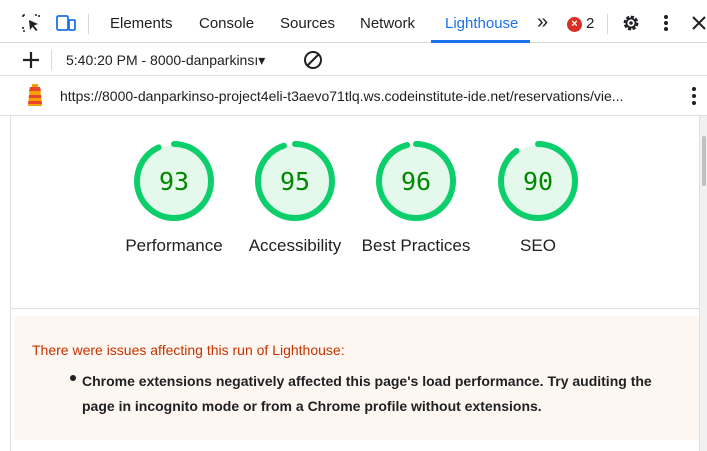 The height and width of the screenshot is (451, 707). I want to click on error-count: 2, so click(590, 21).